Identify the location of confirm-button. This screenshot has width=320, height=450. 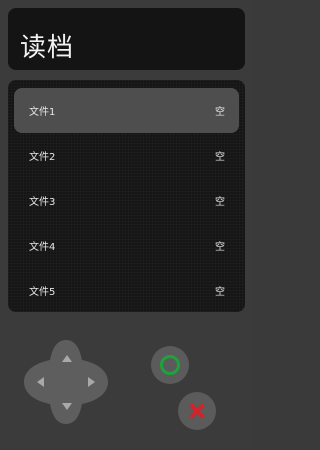
(170, 365).